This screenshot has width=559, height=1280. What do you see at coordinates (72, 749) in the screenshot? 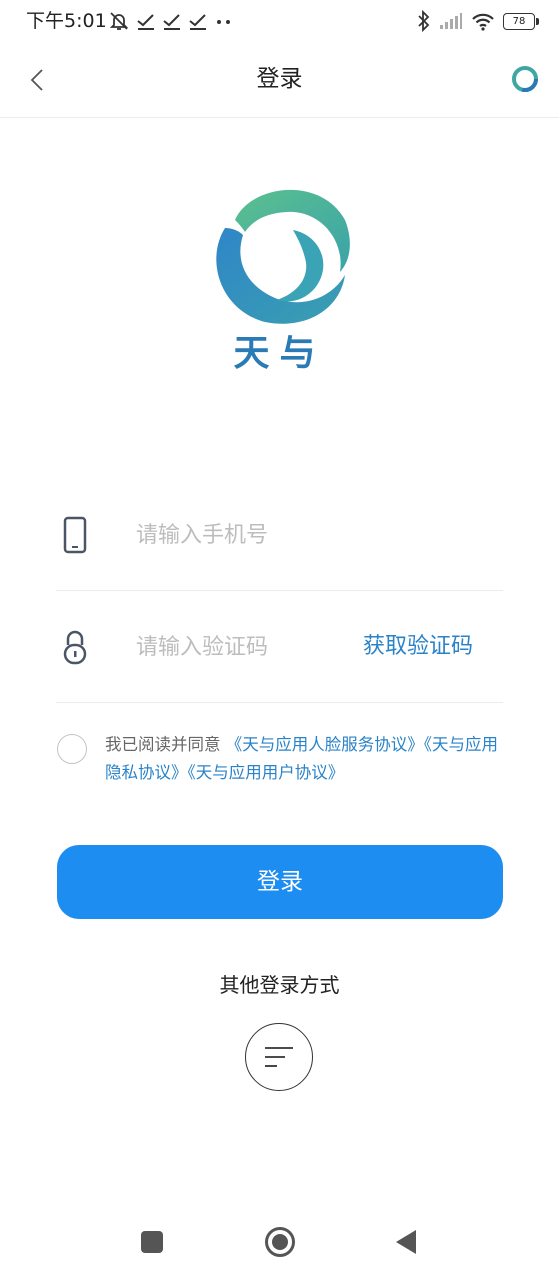
I see `agree-checkbox` at bounding box center [72, 749].